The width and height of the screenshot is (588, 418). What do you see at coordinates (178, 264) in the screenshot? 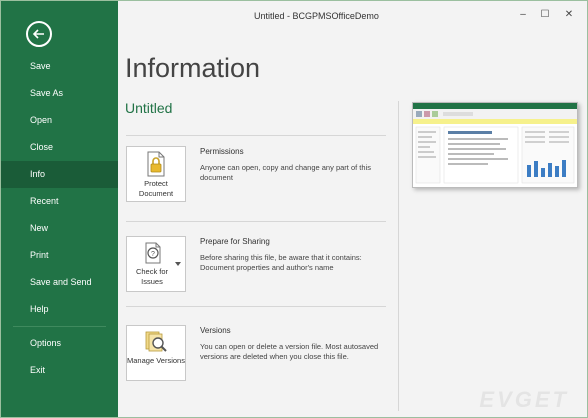
I see `chevron-down-icon` at bounding box center [178, 264].